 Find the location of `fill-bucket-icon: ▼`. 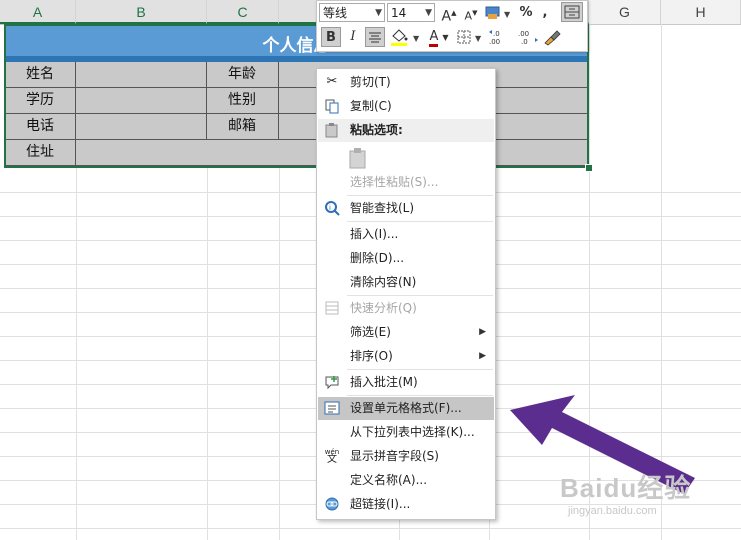

fill-bucket-icon: ▼ is located at coordinates (405, 37).